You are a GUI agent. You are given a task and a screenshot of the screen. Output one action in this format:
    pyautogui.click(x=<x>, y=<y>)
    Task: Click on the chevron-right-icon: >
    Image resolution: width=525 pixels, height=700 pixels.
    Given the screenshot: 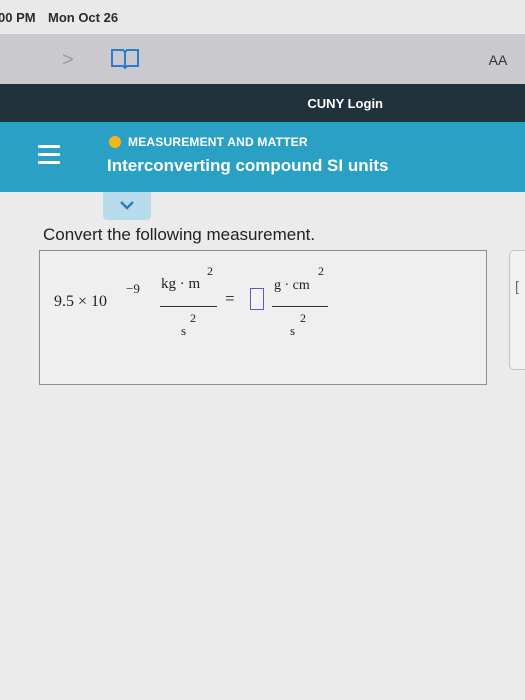 What is the action you would take?
    pyautogui.click(x=68, y=60)
    